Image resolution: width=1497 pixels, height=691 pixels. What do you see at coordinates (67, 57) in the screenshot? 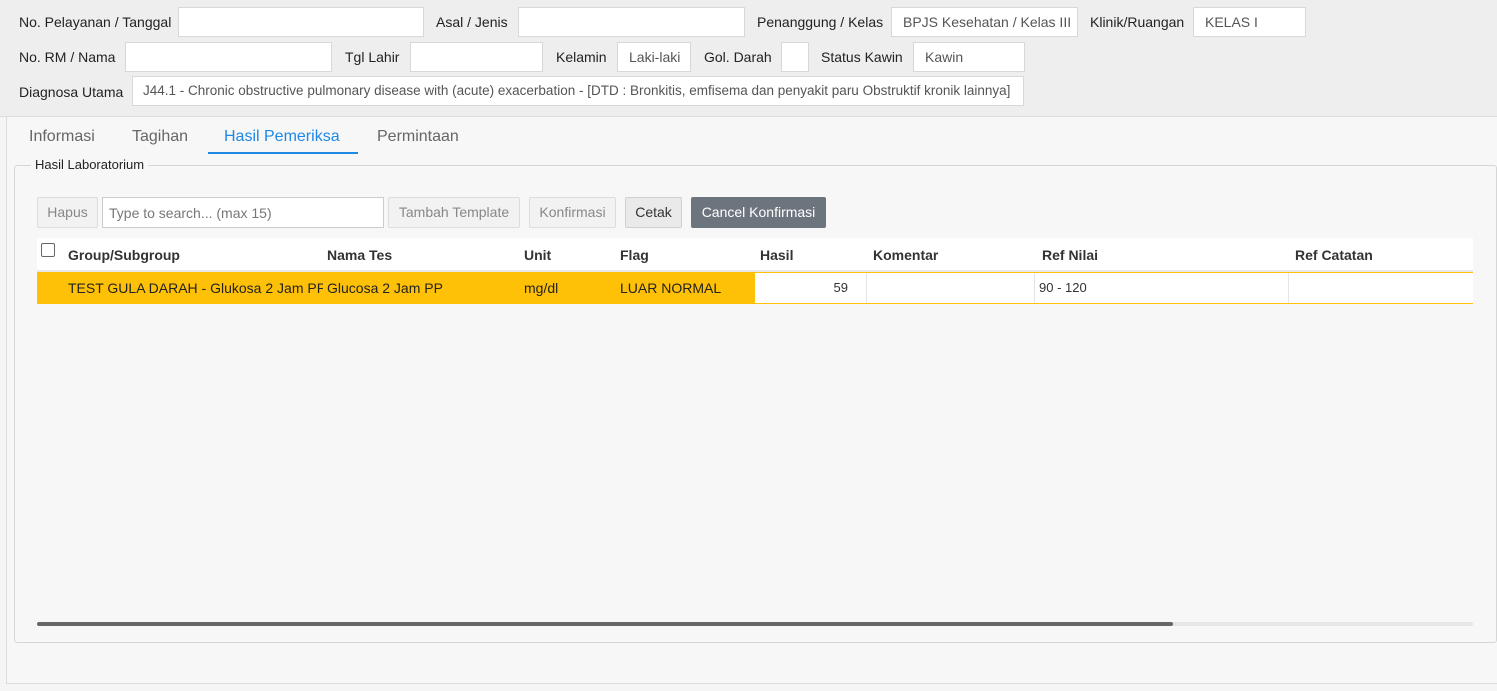
I see `no-rm-nama-label: No. RM / Nama` at bounding box center [67, 57].